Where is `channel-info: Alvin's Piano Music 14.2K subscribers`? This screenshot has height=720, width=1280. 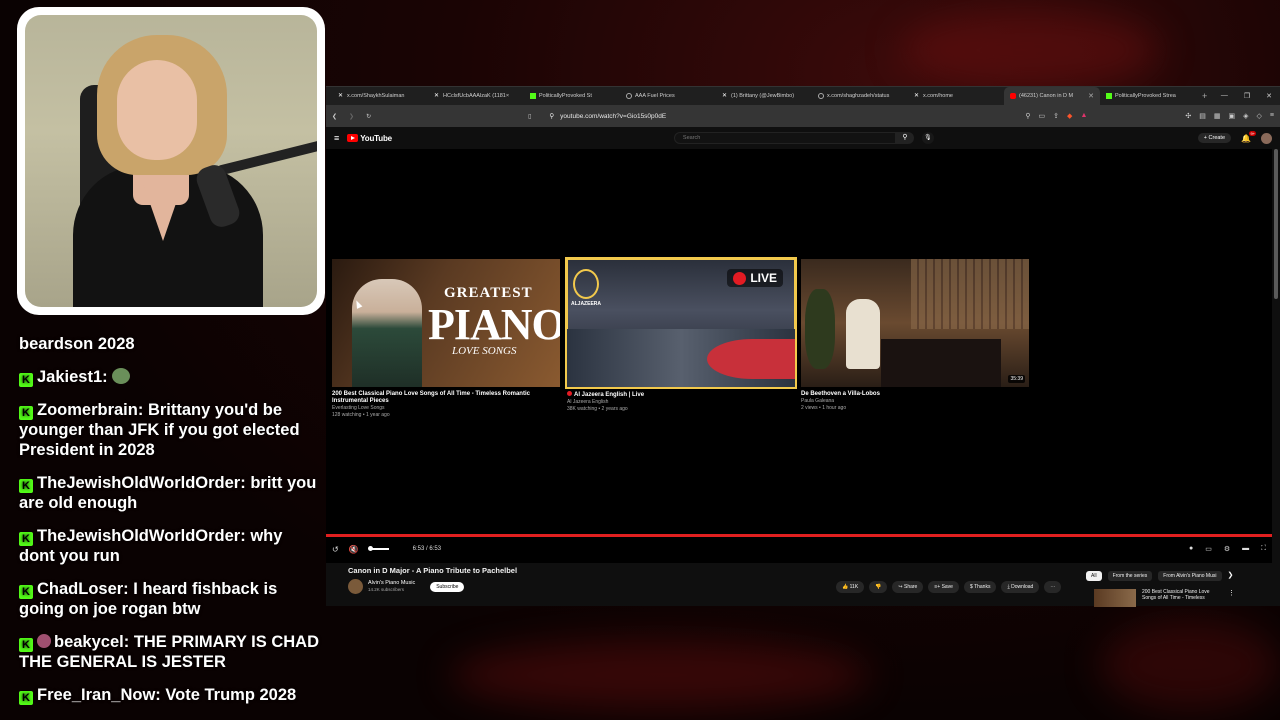
channel-info: Alvin's Piano Music 14.2K subscribers is located at coordinates (391, 586).